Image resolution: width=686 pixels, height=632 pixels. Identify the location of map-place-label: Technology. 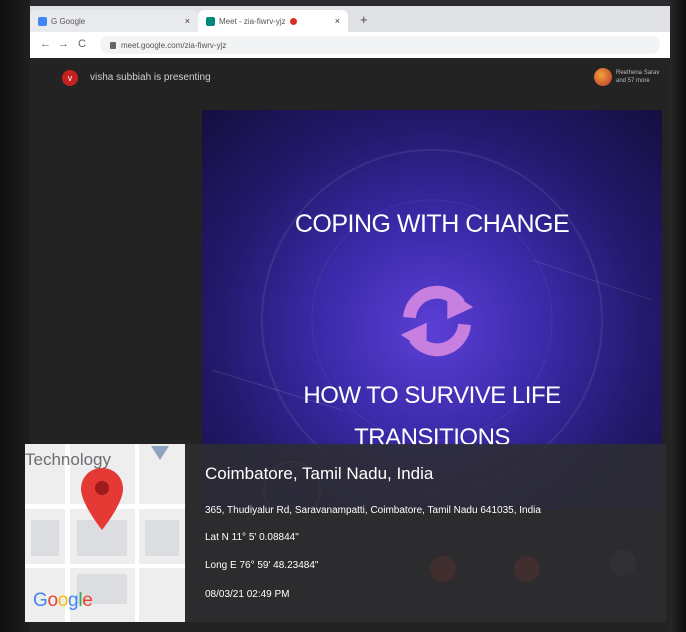
(68, 459).